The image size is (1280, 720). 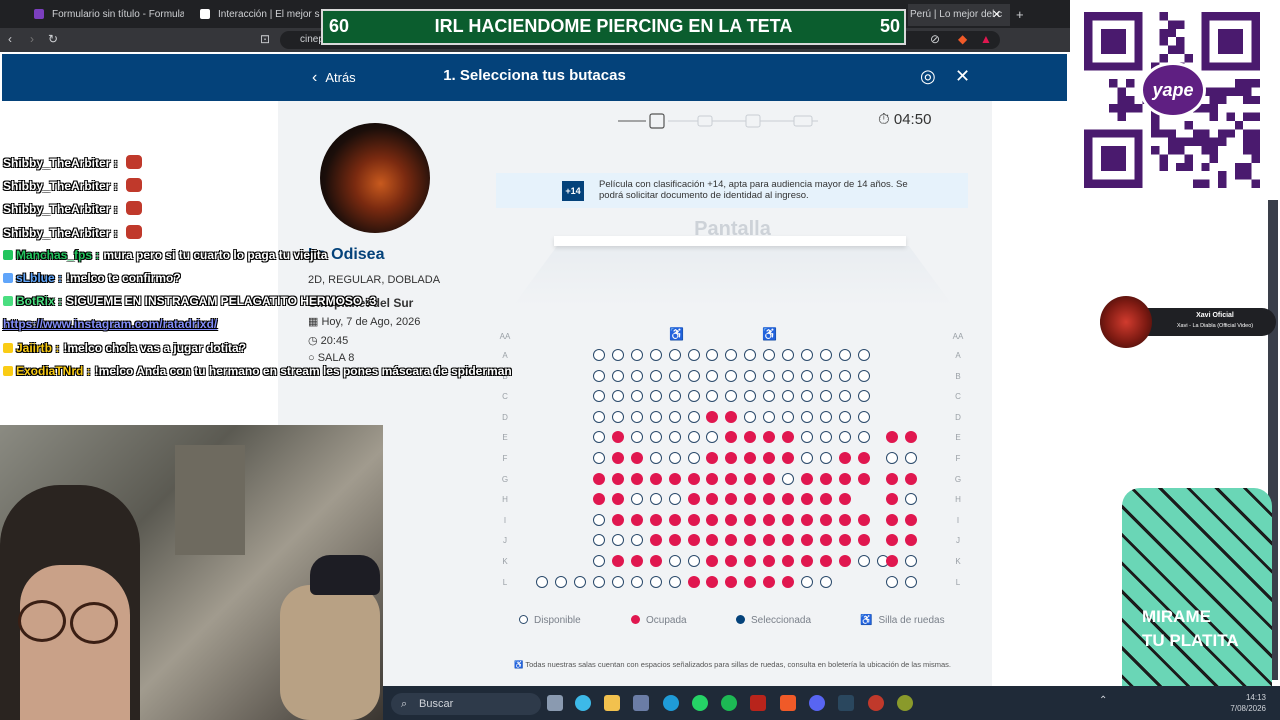 What do you see at coordinates (1020, 15) in the screenshot?
I see `new-tab-icon: +` at bounding box center [1020, 15].